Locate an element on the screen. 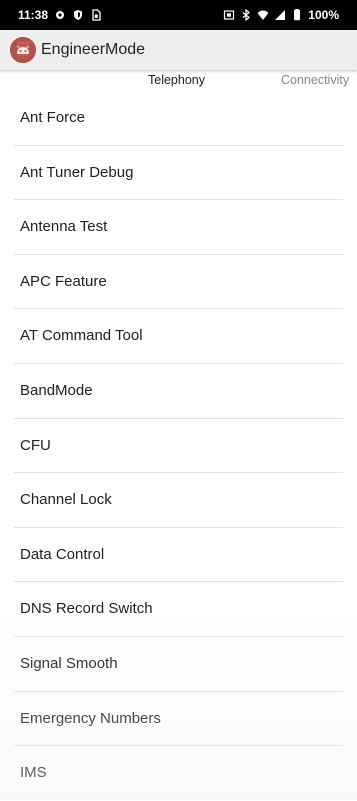 Image resolution: width=357 pixels, height=801 pixels. list-item-label: Antenna Test is located at coordinates (64, 227).